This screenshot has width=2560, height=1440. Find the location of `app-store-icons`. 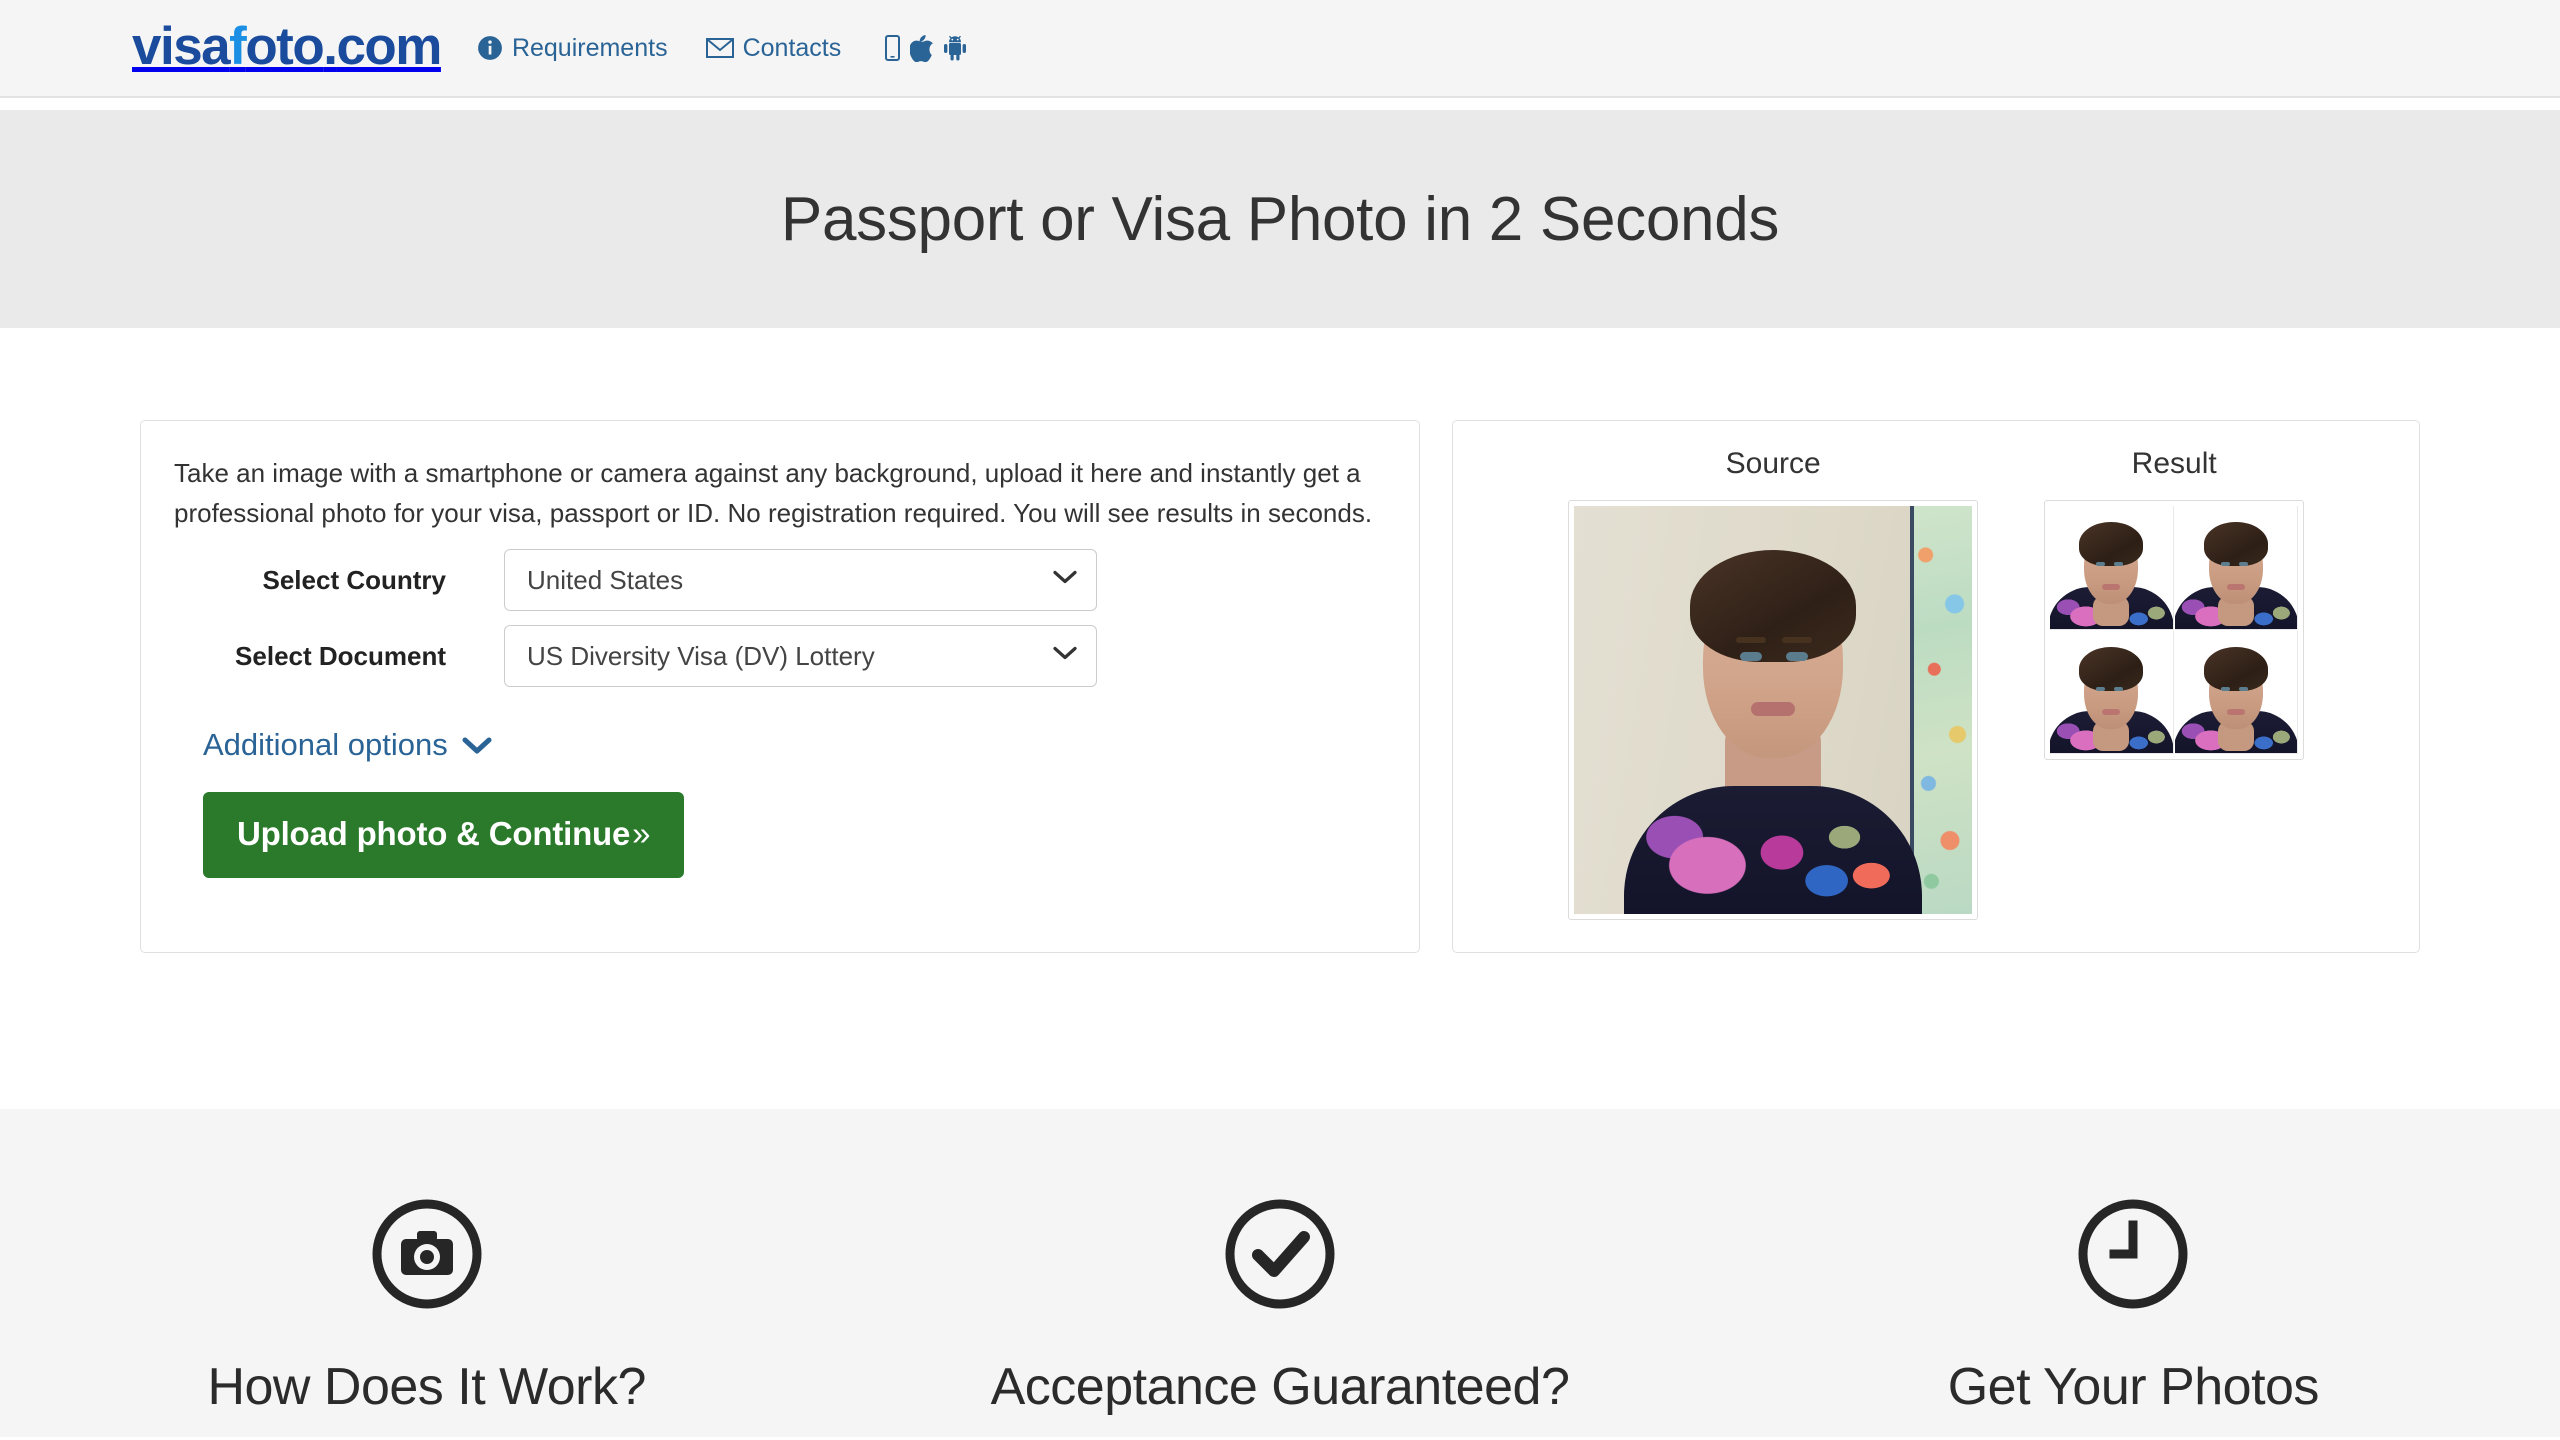

app-store-icons is located at coordinates (926, 48).